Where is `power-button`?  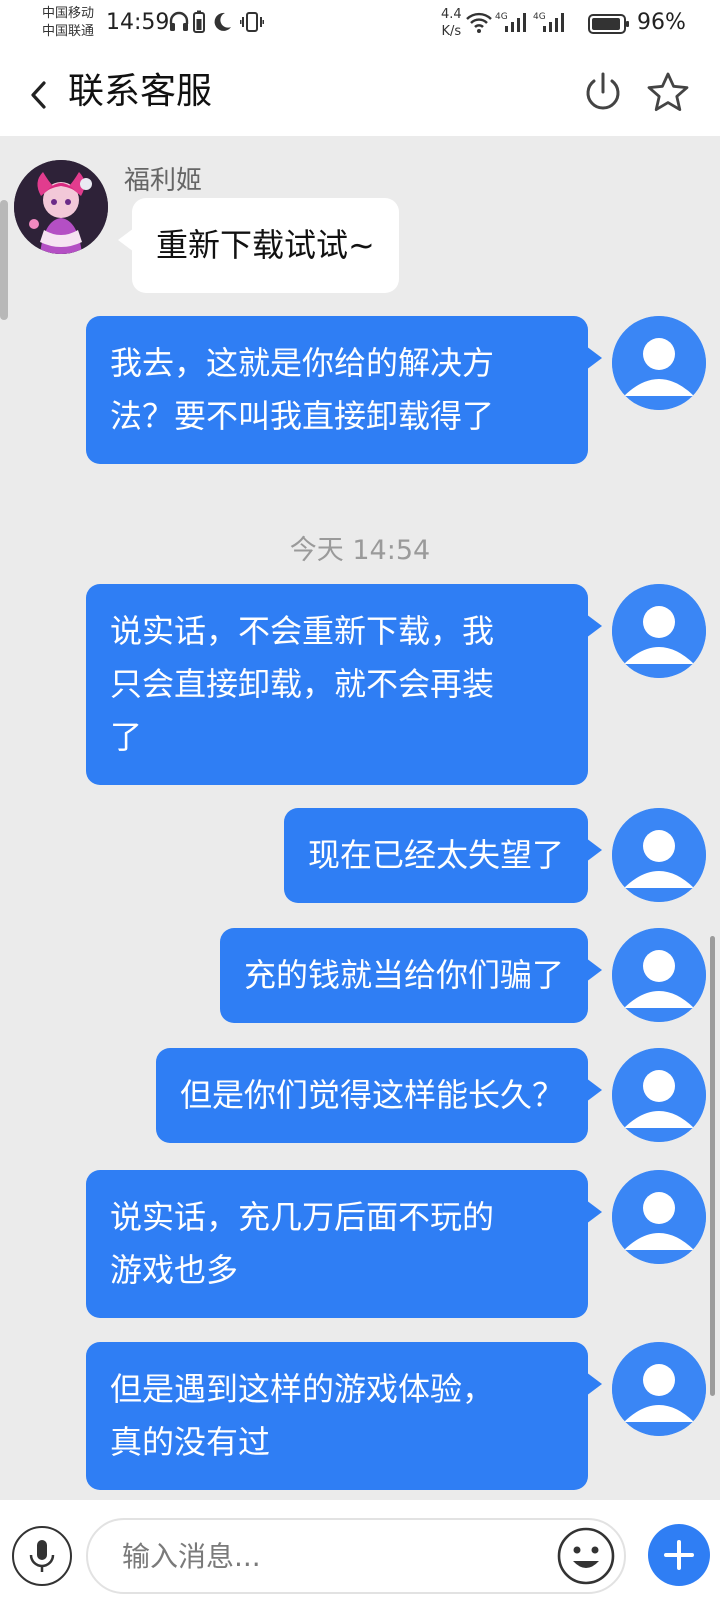 power-button is located at coordinates (603, 93).